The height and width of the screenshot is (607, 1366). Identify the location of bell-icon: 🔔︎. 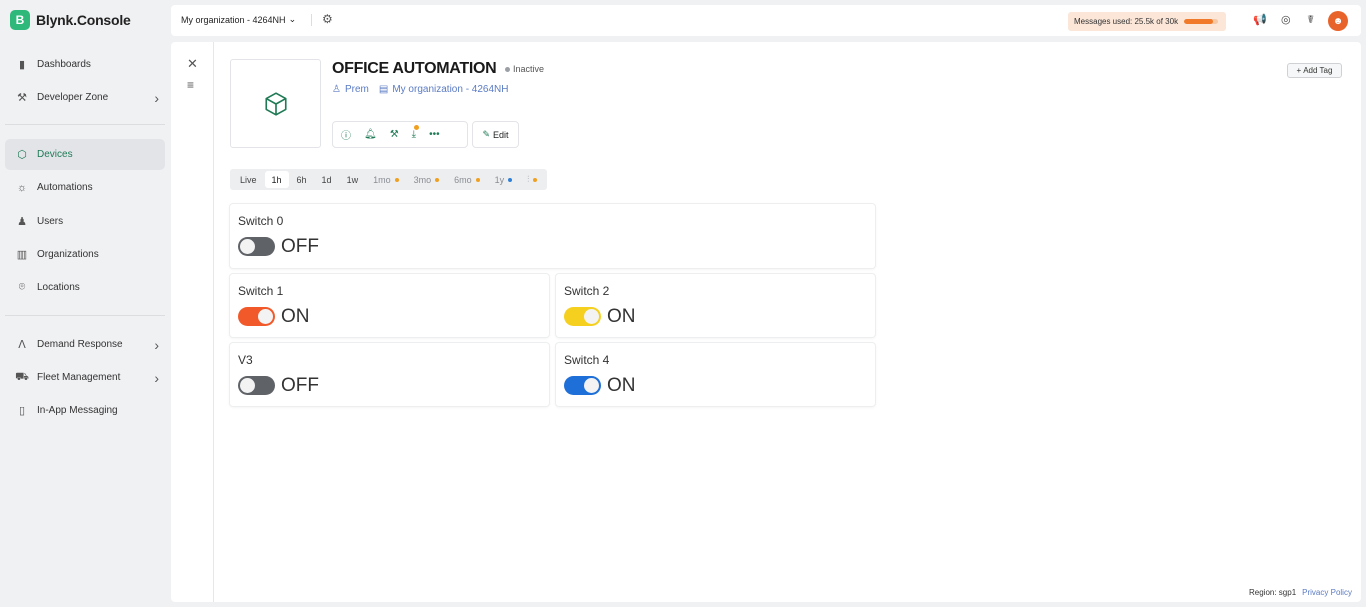
(370, 134).